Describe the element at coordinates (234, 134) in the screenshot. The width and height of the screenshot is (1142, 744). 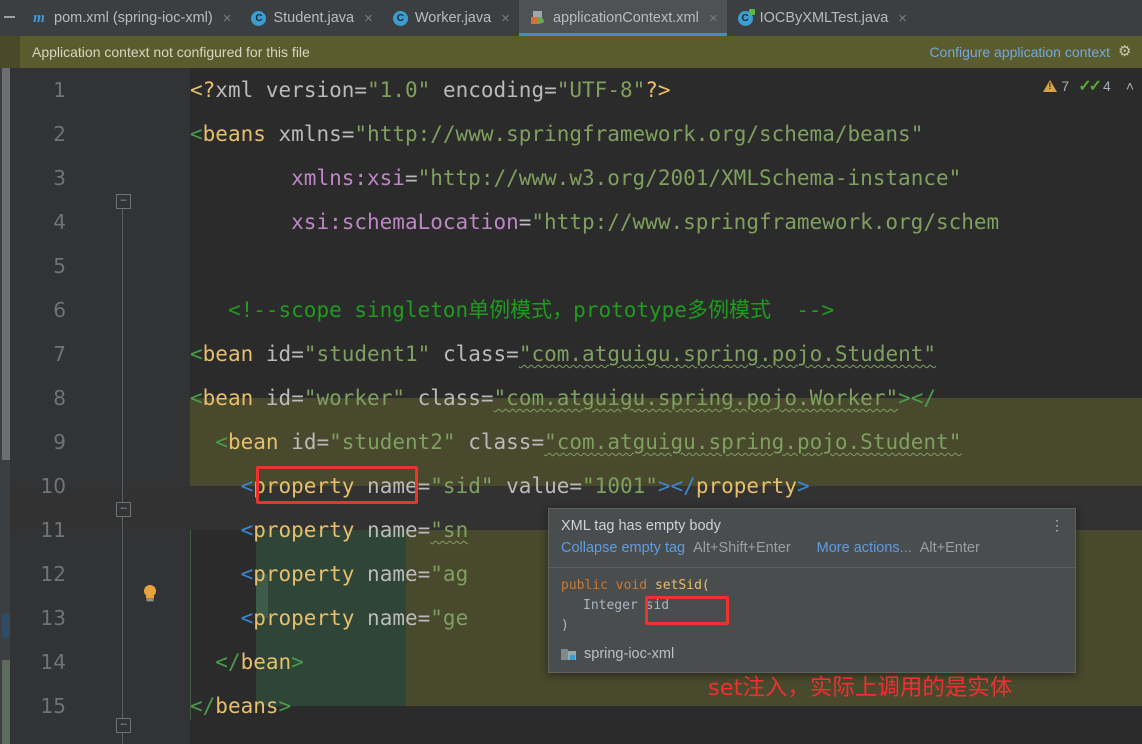
I see `tag-beans: beans` at that location.